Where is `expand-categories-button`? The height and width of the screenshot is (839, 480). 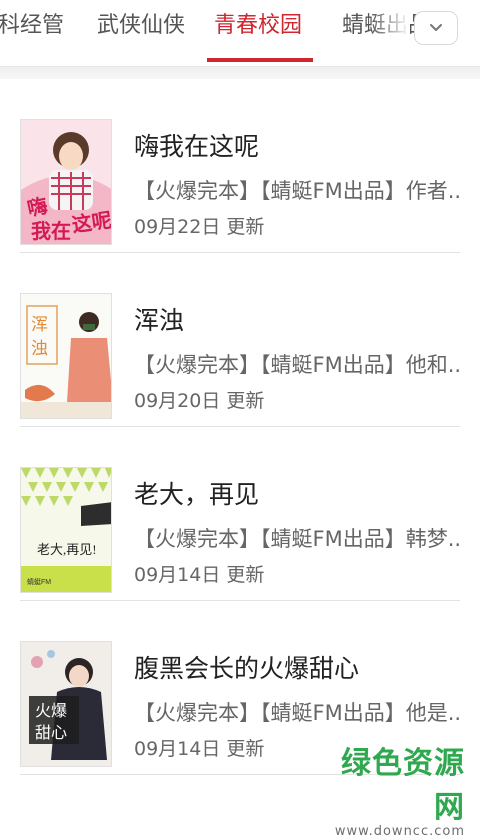 expand-categories-button is located at coordinates (436, 28).